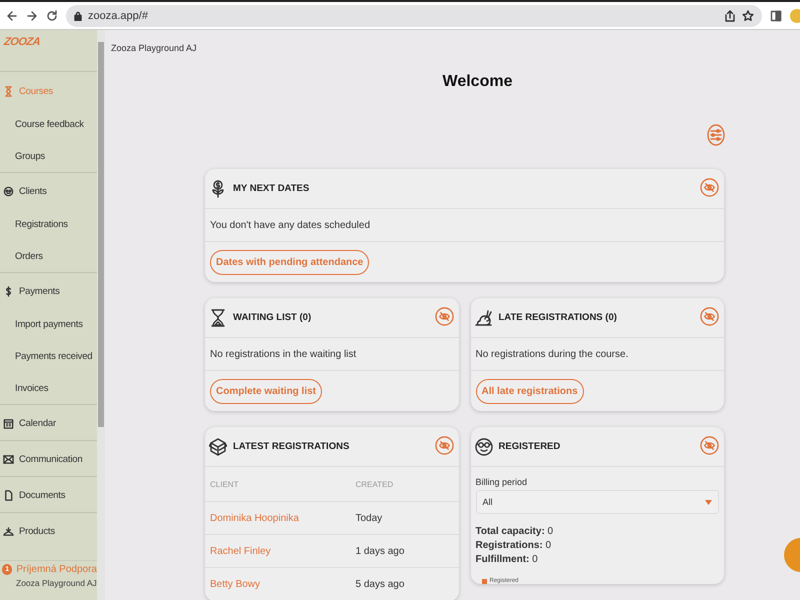 The image size is (800, 600). I want to click on page-title: Welcome, so click(478, 82).